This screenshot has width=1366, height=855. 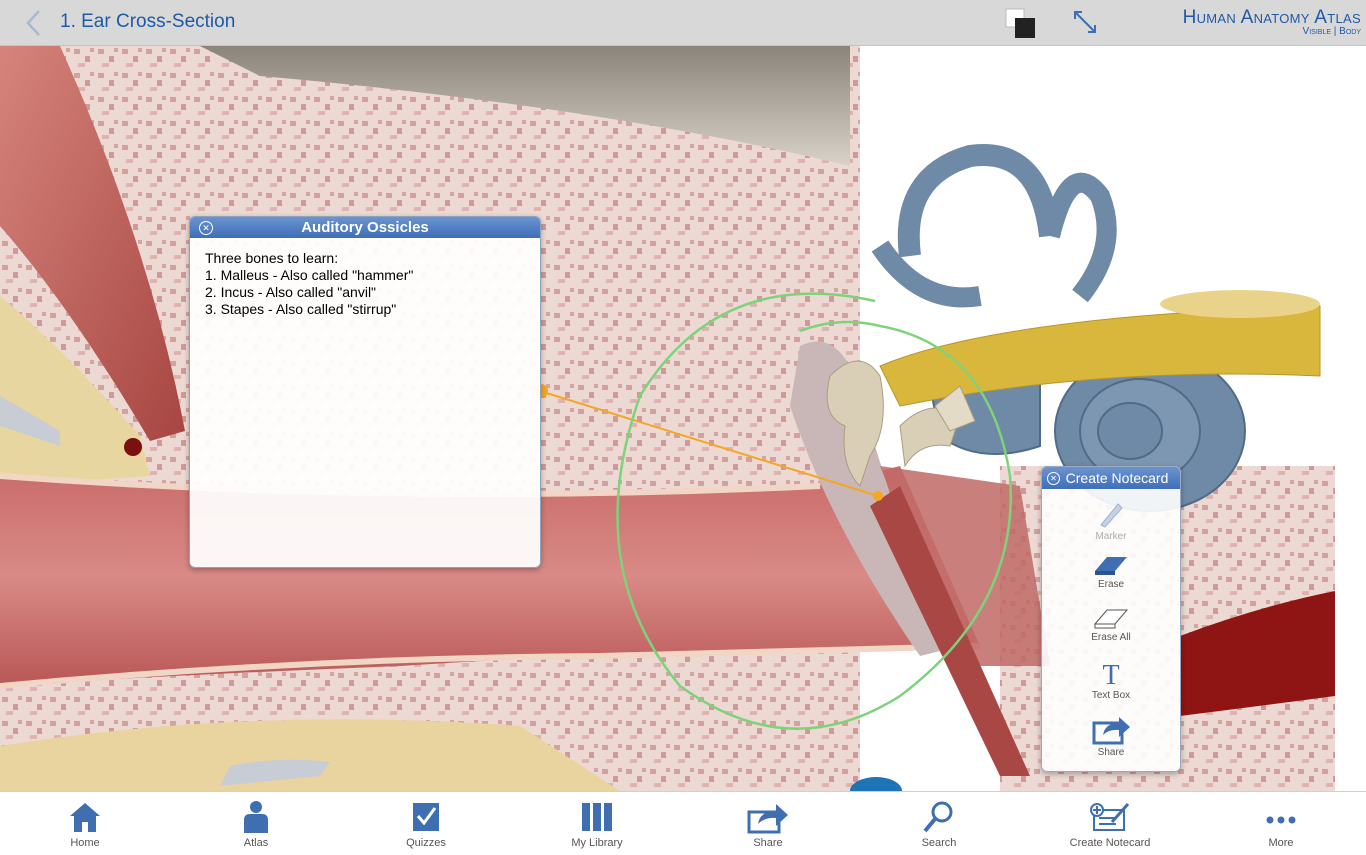 I want to click on tab-quizzes: Quizzes, so click(x=426, y=824).